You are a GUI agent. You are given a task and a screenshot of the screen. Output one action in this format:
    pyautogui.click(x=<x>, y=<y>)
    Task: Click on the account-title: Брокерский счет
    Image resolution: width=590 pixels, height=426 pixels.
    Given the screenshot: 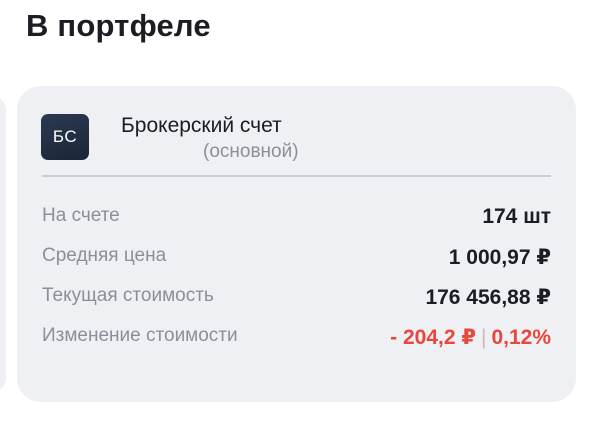 What is the action you would take?
    pyautogui.click(x=201, y=125)
    